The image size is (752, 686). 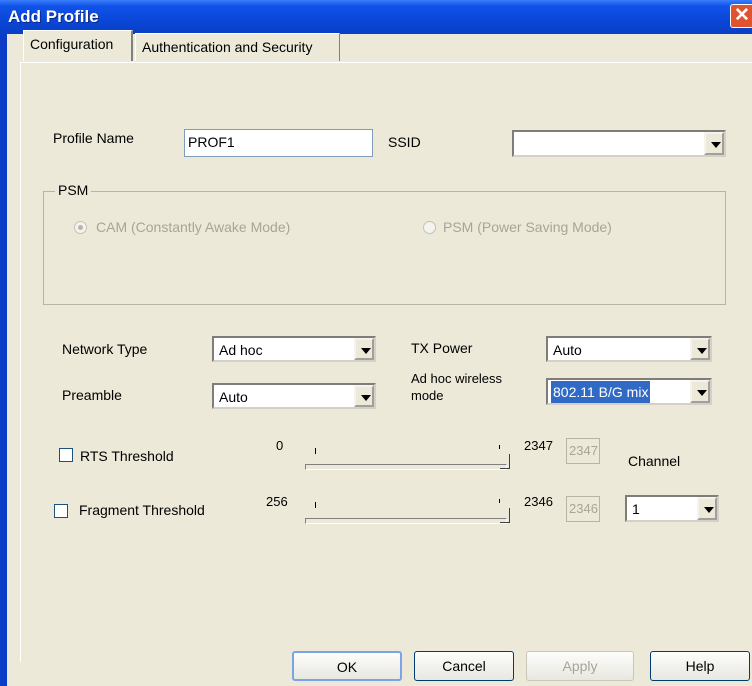 What do you see at coordinates (294, 349) in the screenshot?
I see `network-type-dropdown: Ad hoc` at bounding box center [294, 349].